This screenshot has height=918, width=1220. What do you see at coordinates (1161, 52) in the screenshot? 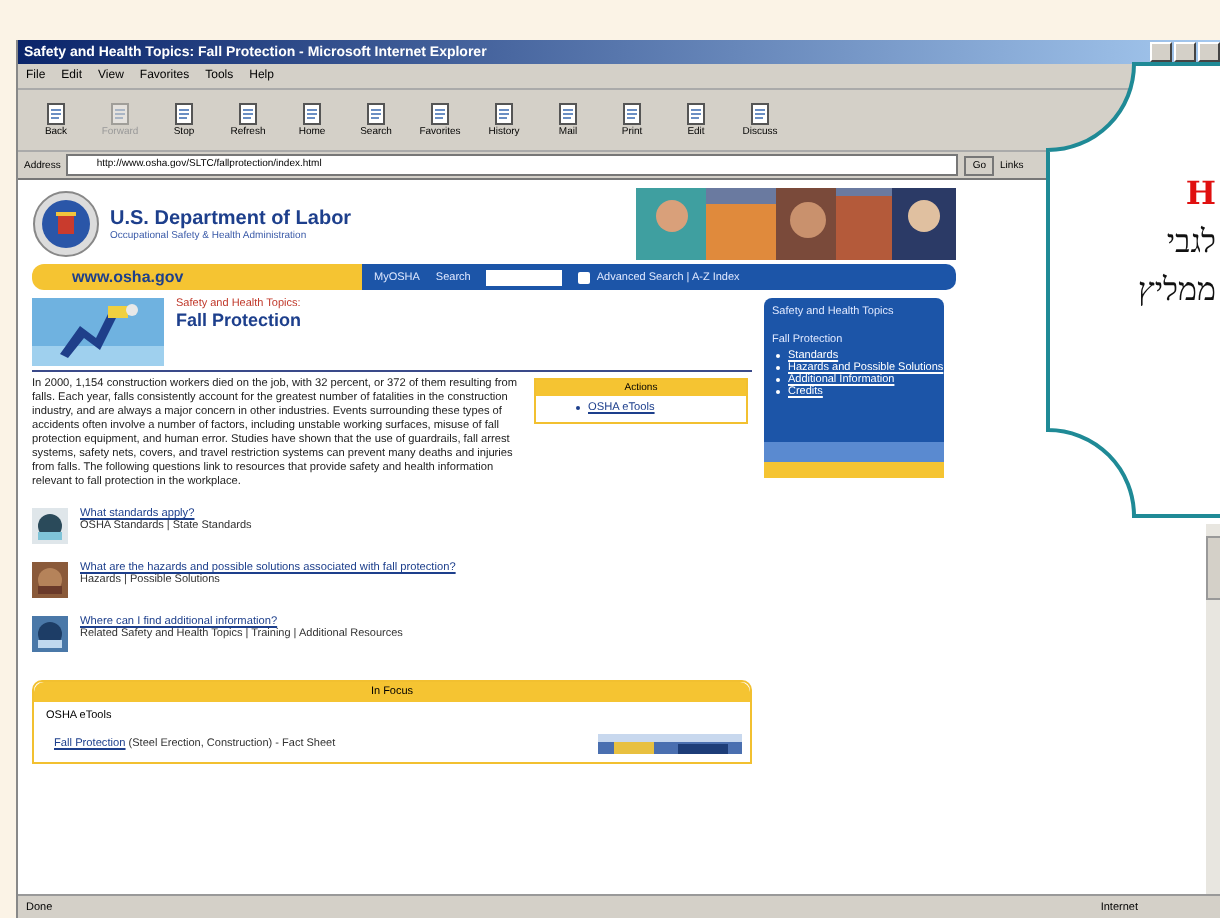
I see `minimize-button` at bounding box center [1161, 52].